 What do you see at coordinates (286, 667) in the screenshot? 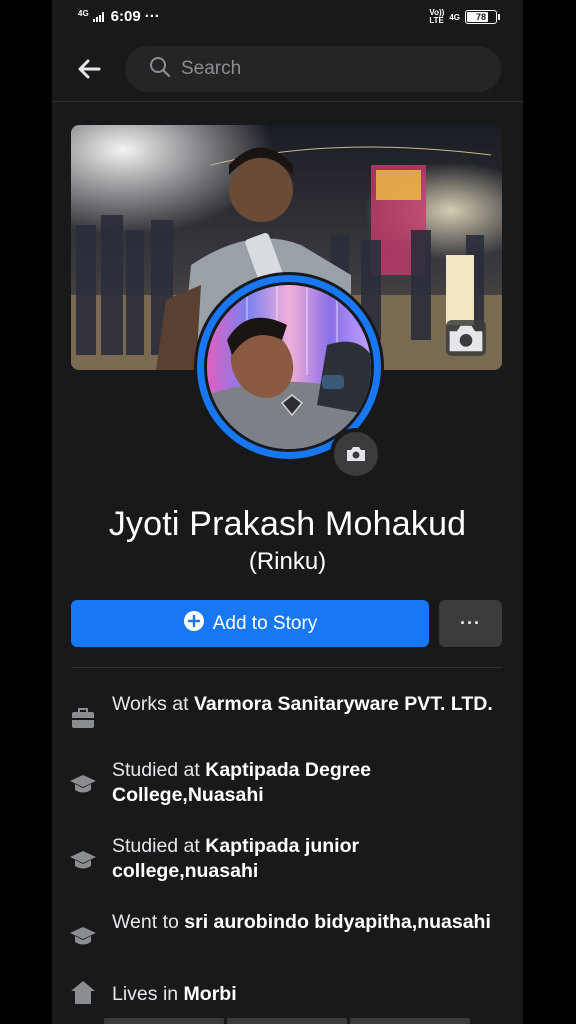
I see `divider` at bounding box center [286, 667].